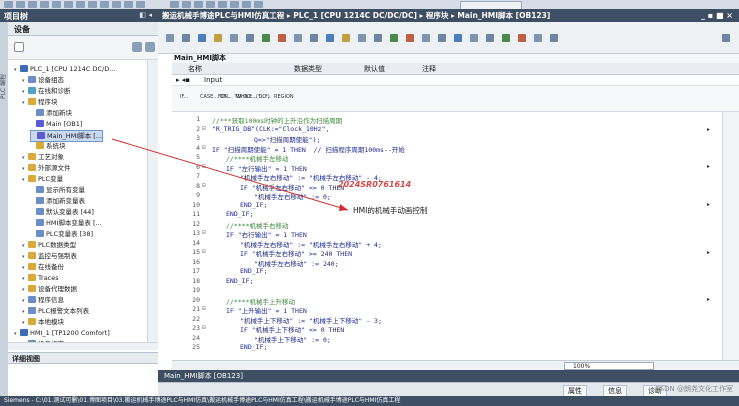 Image resolution: width=739 pixels, height=406 pixels. I want to click on annotation-label: HMI的机械手动画控制, so click(390, 210).